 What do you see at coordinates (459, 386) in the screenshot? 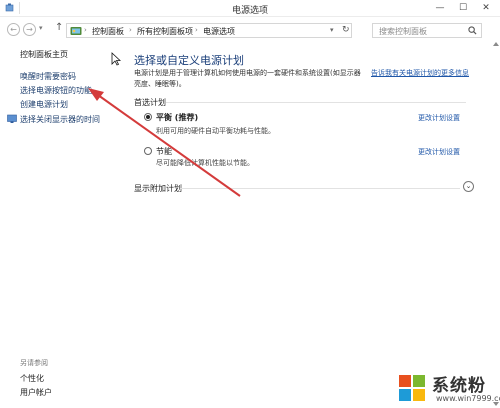
I see `watermark-brand-text: 系统粉` at bounding box center [459, 386].